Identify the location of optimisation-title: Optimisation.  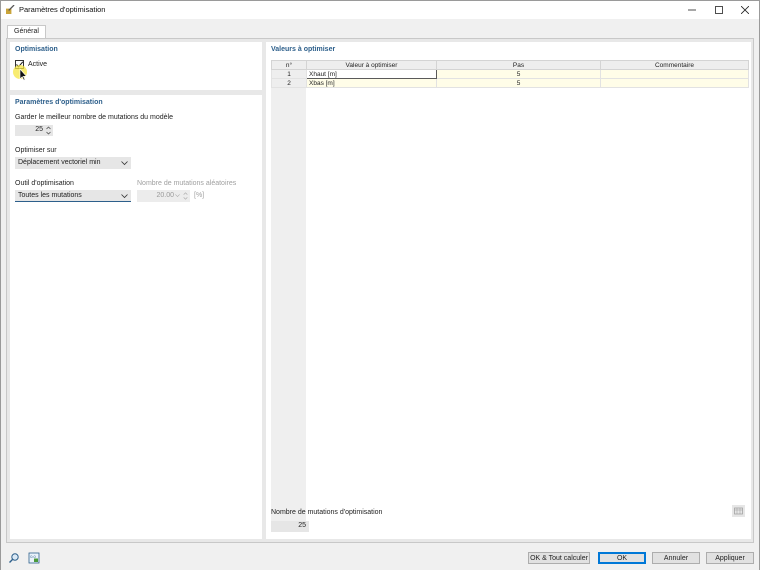
(36, 49).